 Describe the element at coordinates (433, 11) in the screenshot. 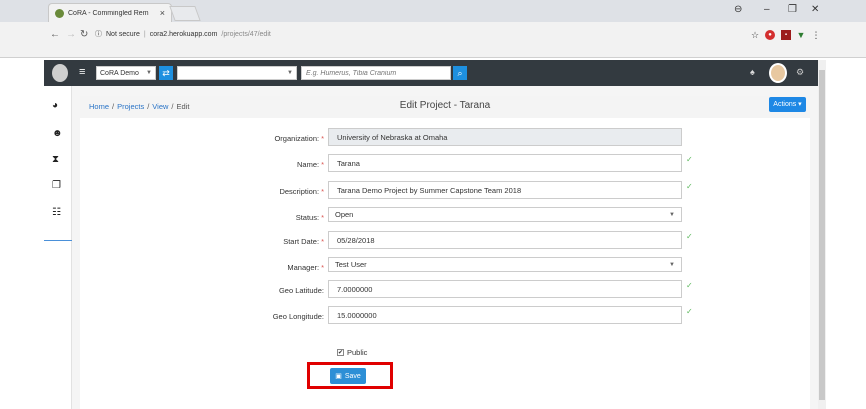

I see `browser-tabstrip: CoRA - Commingled Rem × ⊖ – ❐ ✕` at that location.